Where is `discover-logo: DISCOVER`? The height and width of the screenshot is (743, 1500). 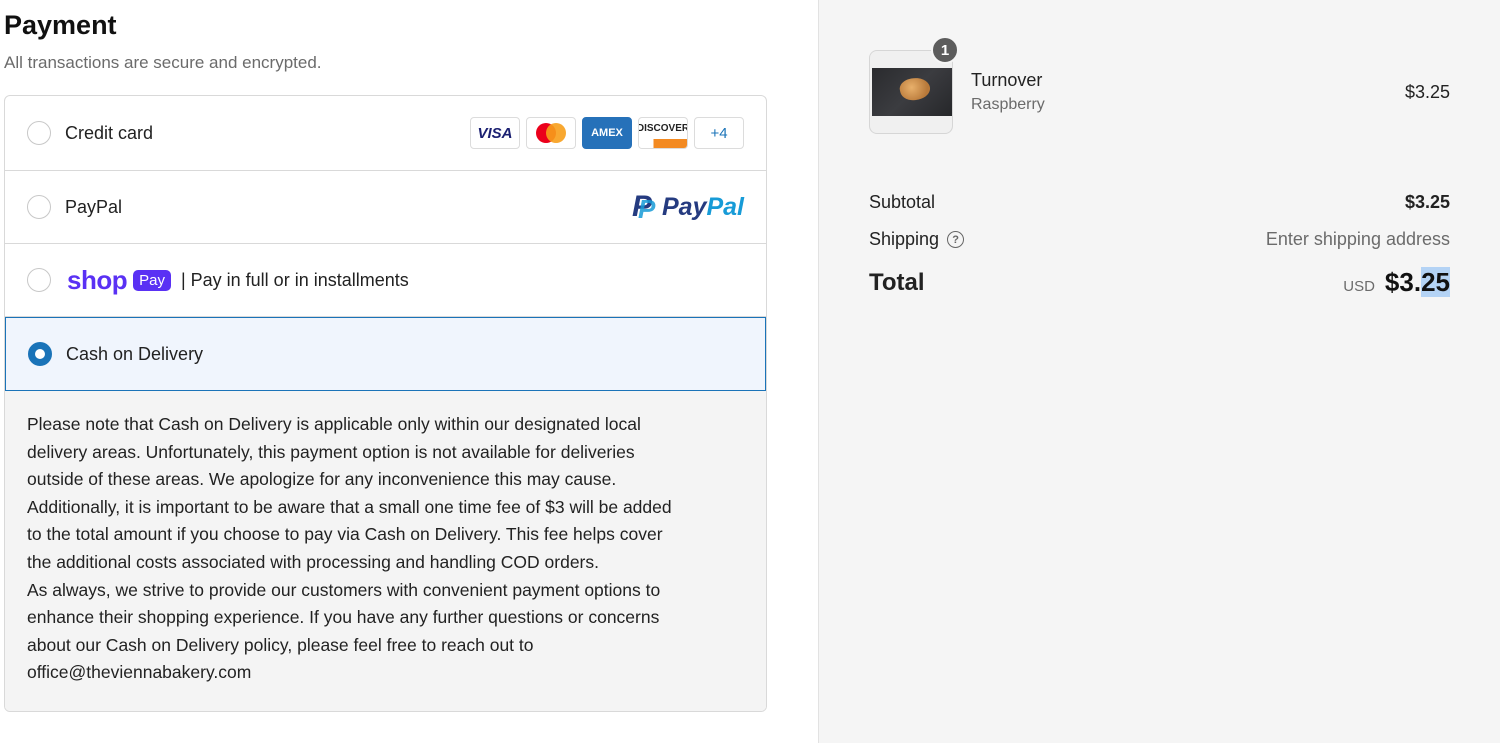
discover-logo: DISCOVER is located at coordinates (663, 133).